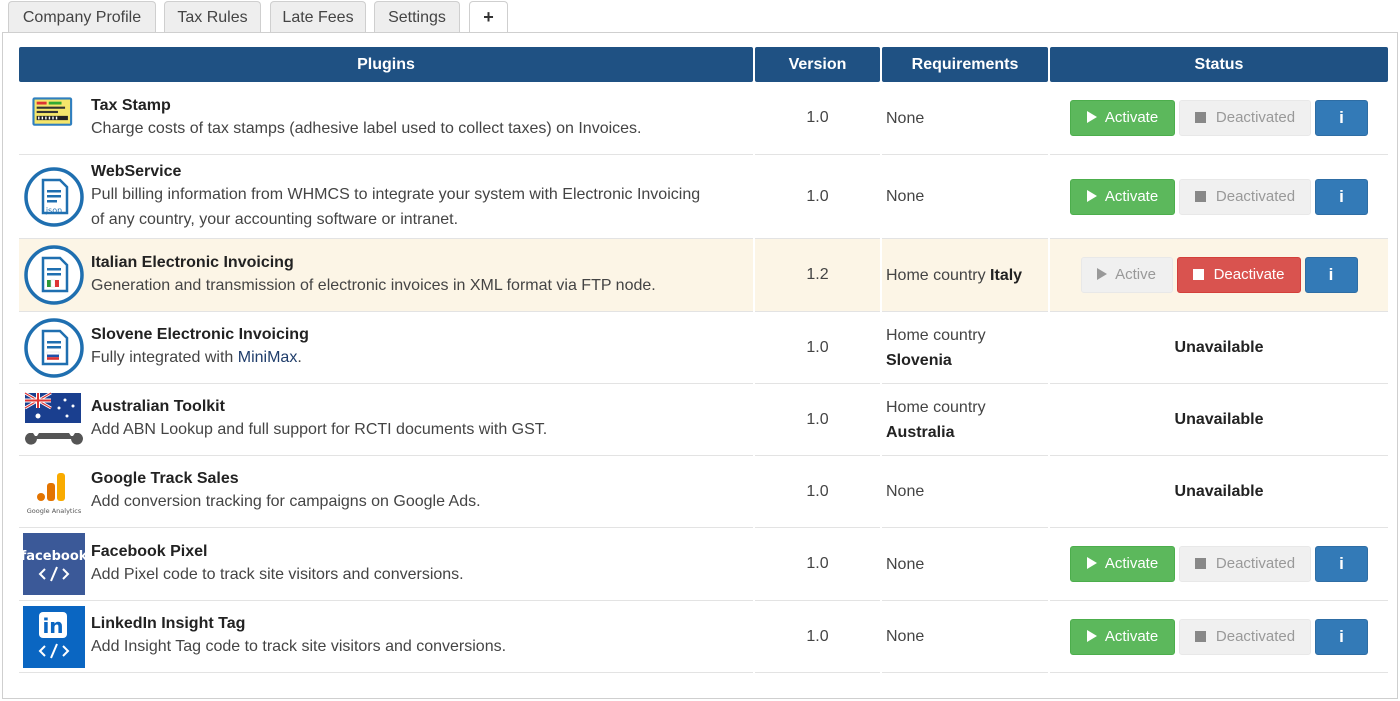 The height and width of the screenshot is (701, 1400). I want to click on plugin-status: Active Deactivate i, so click(1219, 275).